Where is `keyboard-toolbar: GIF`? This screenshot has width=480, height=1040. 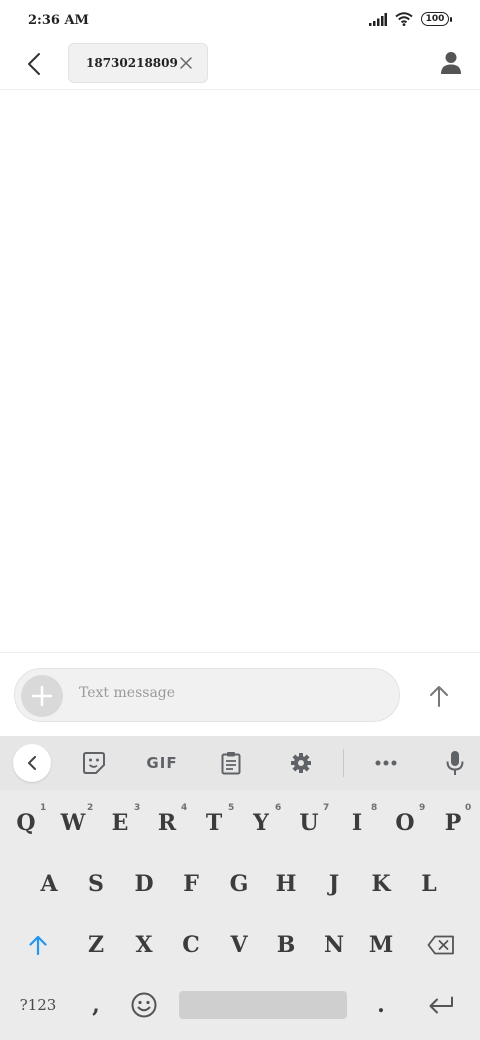
keyboard-toolbar: GIF is located at coordinates (240, 763).